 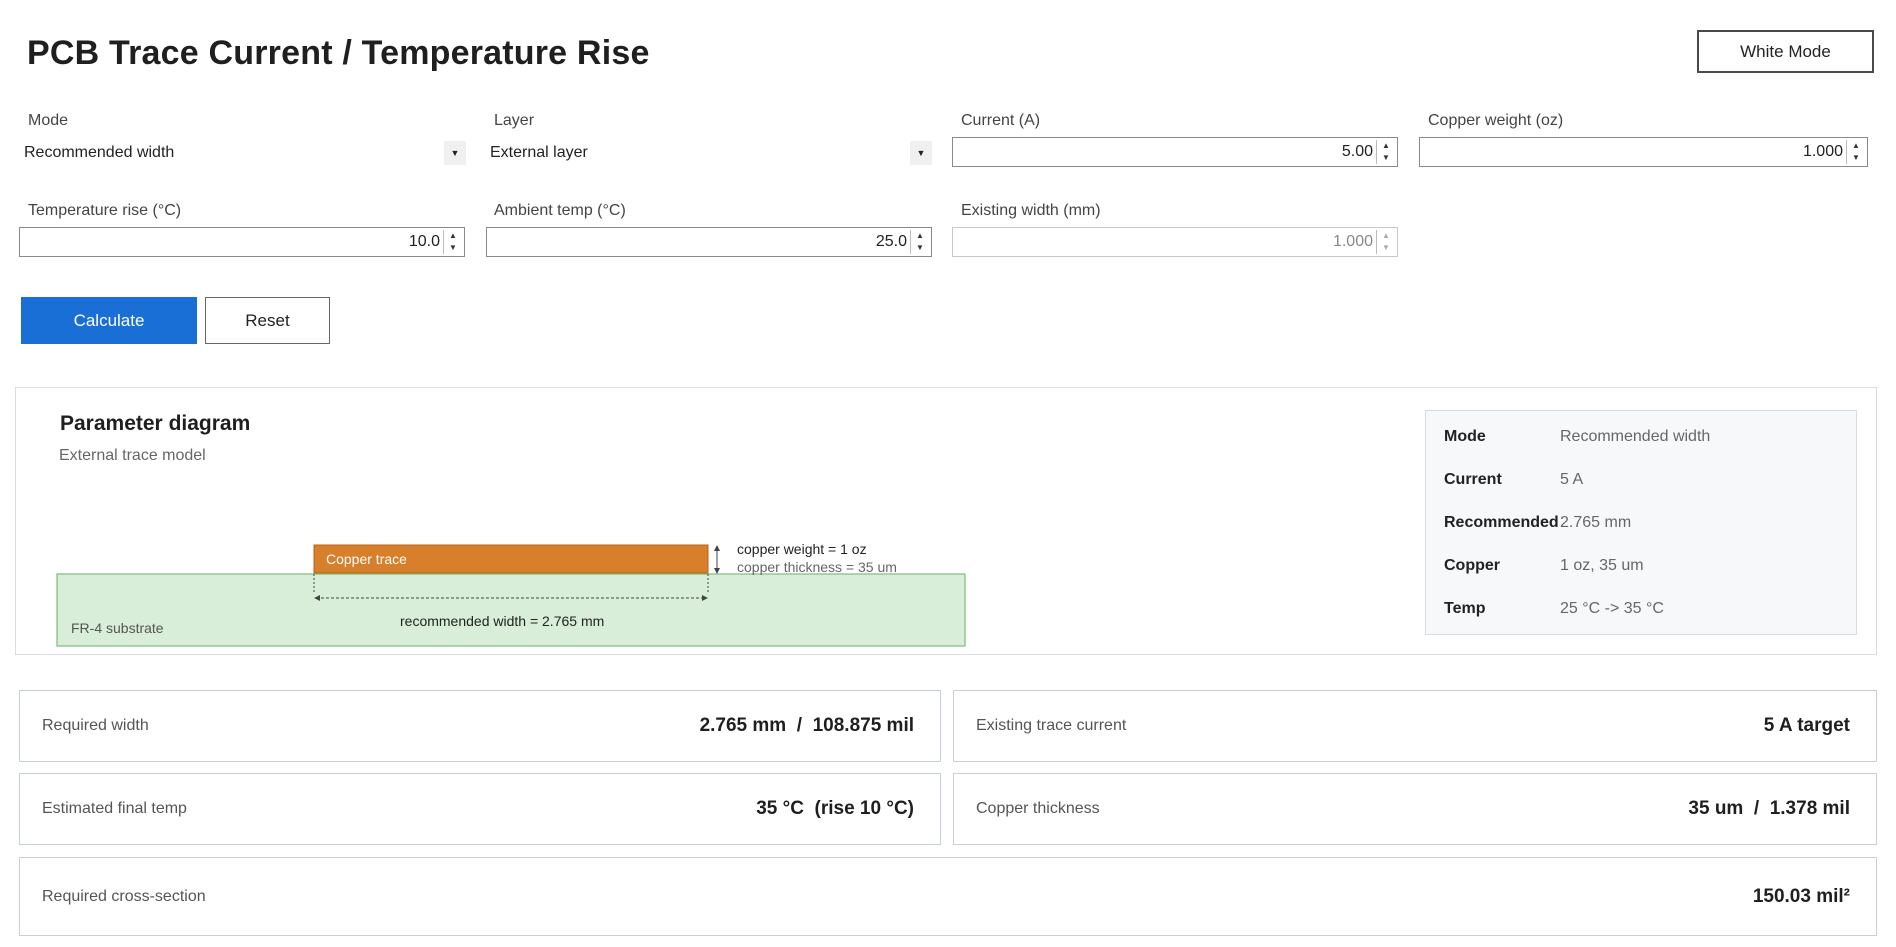 What do you see at coordinates (1822, 151) in the screenshot?
I see `copper-weight-value: 1.000` at bounding box center [1822, 151].